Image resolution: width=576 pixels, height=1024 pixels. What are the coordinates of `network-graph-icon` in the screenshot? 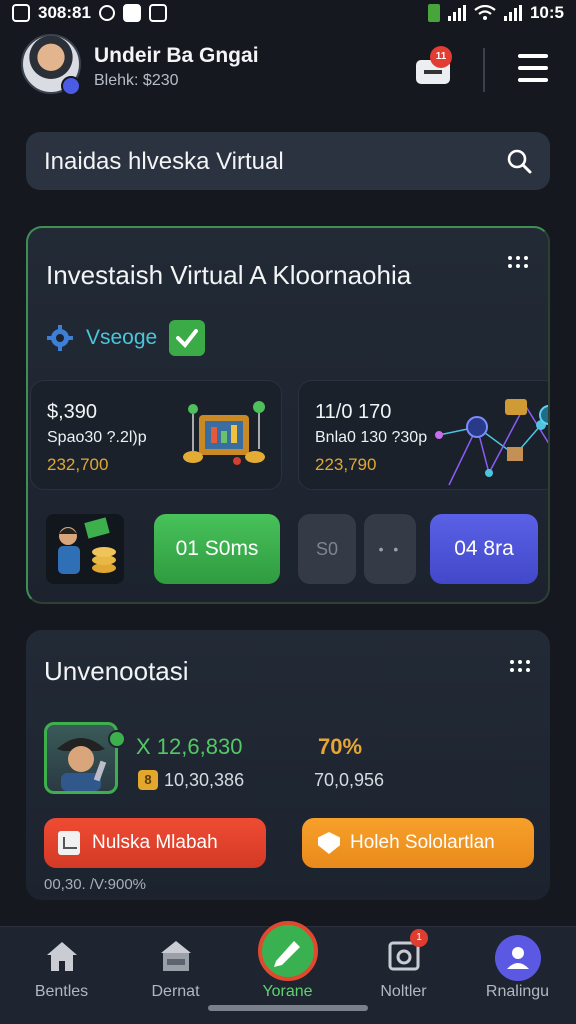 It's located at (491, 442).